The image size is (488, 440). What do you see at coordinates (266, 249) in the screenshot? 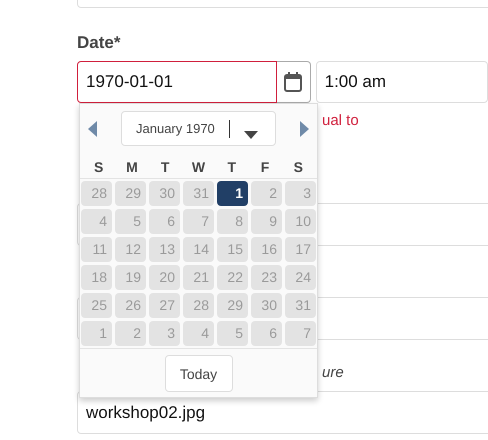
I see `day-cell: 16` at bounding box center [266, 249].